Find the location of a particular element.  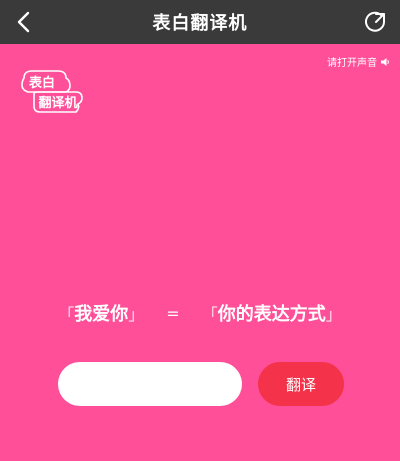

sound-toggle: 请打开声音 is located at coordinates (358, 61).